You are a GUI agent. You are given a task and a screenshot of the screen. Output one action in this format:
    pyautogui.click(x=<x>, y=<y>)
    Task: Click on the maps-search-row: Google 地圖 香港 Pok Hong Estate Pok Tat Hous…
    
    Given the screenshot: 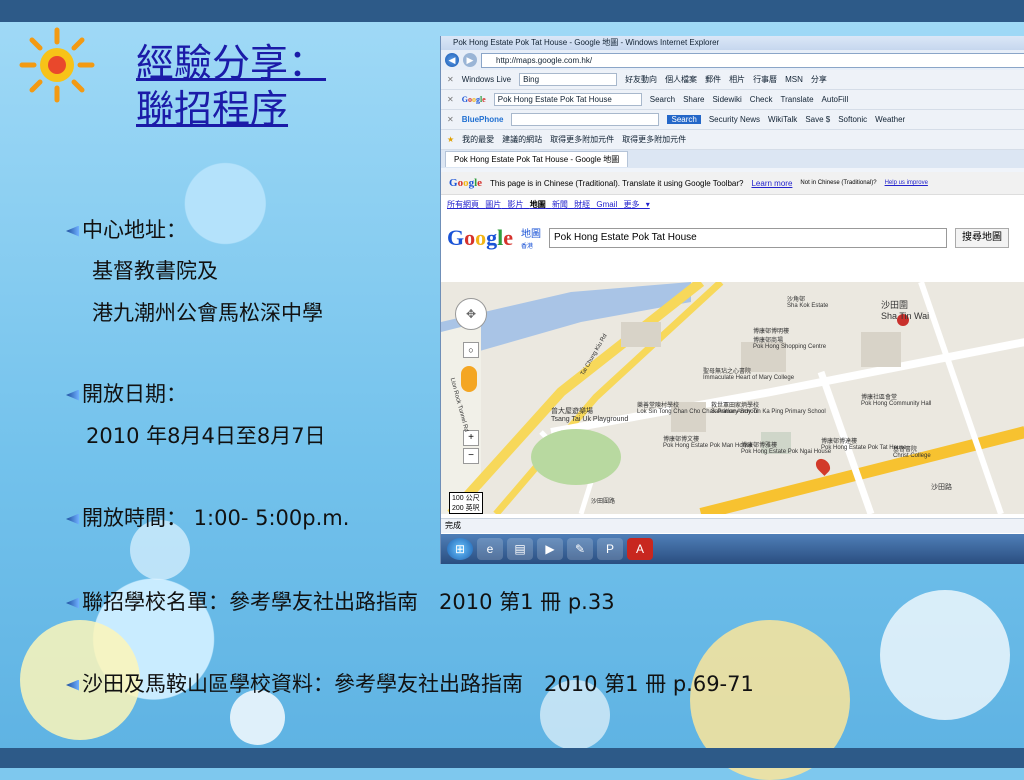 What is the action you would take?
    pyautogui.click(x=732, y=238)
    